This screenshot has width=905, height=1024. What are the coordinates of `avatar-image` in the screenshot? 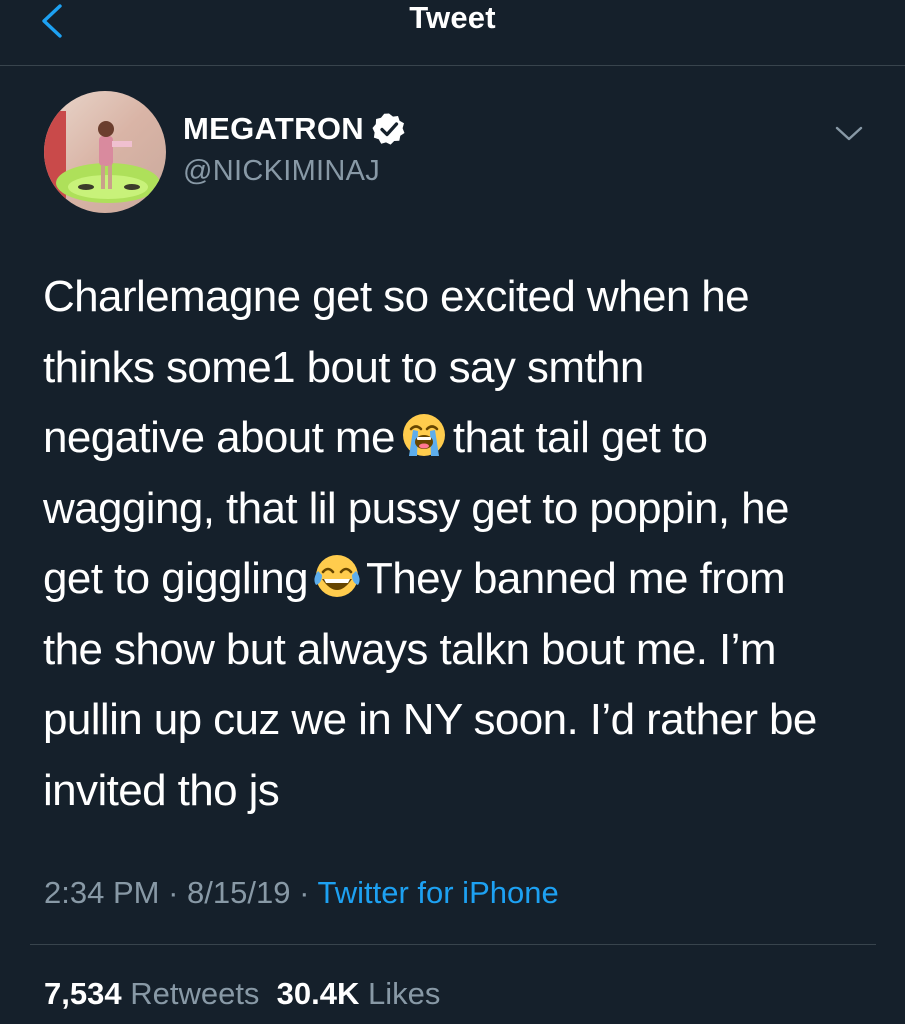 It's located at (105, 152).